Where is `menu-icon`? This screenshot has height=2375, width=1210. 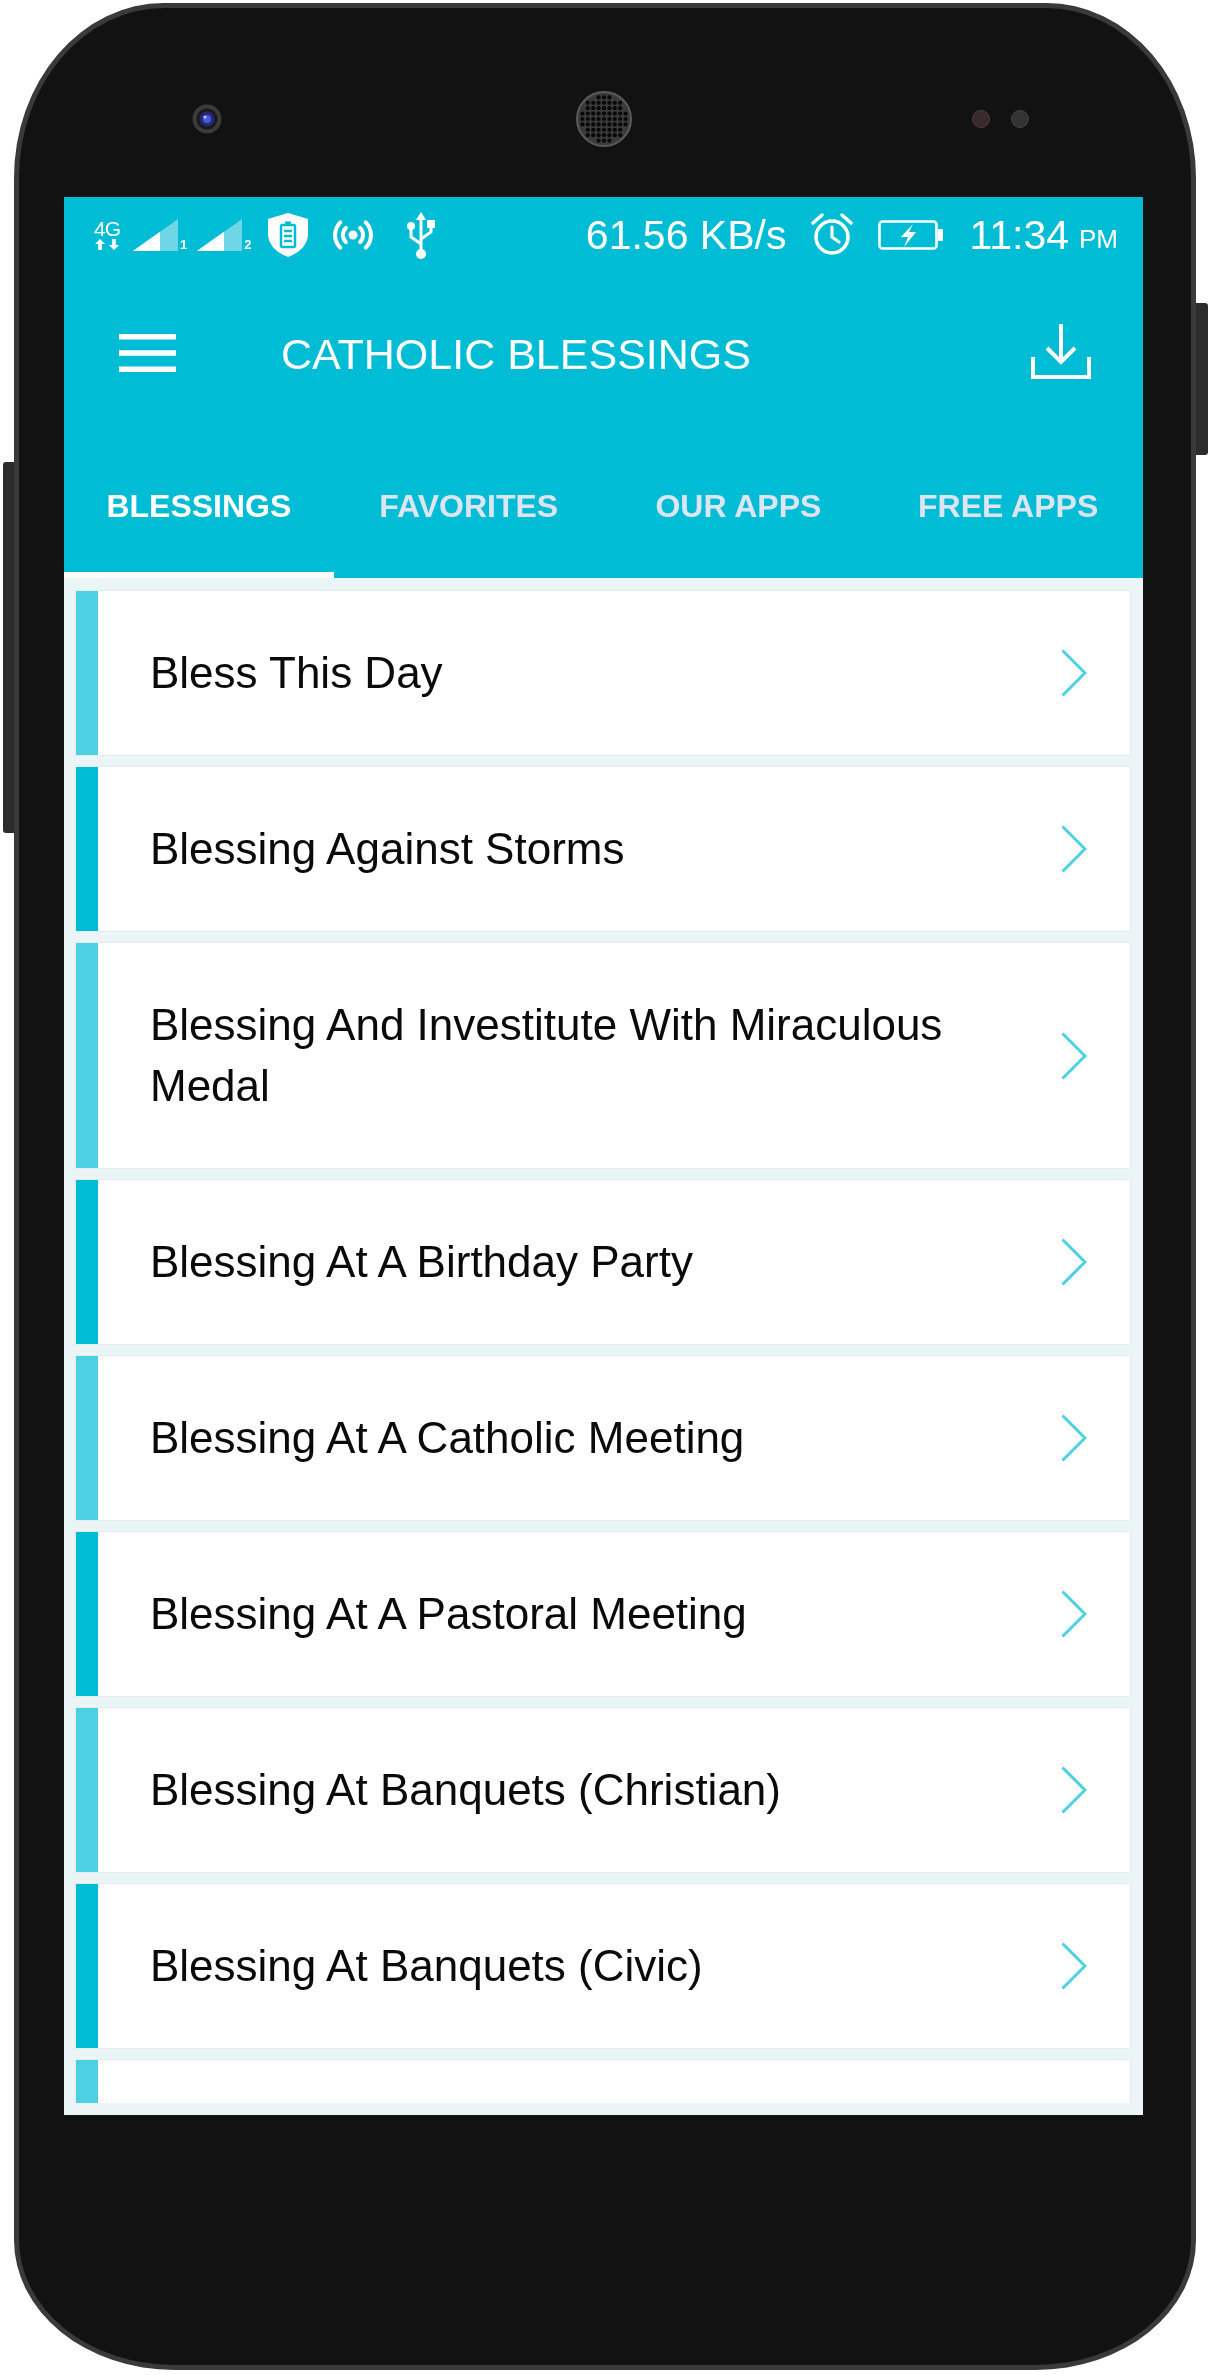
menu-icon is located at coordinates (147, 353).